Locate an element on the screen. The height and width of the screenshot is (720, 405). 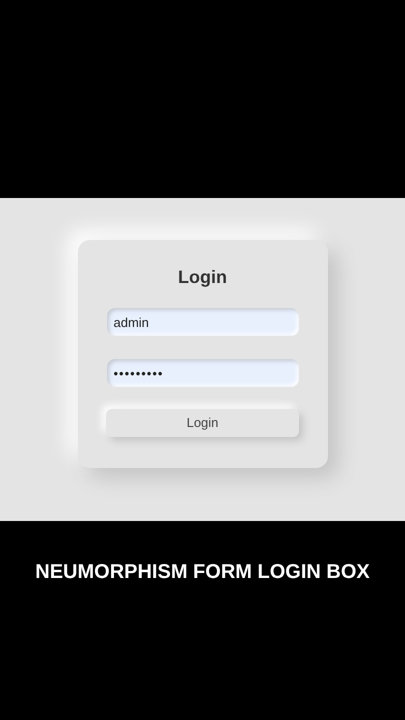
login-button: Login is located at coordinates (202, 423).